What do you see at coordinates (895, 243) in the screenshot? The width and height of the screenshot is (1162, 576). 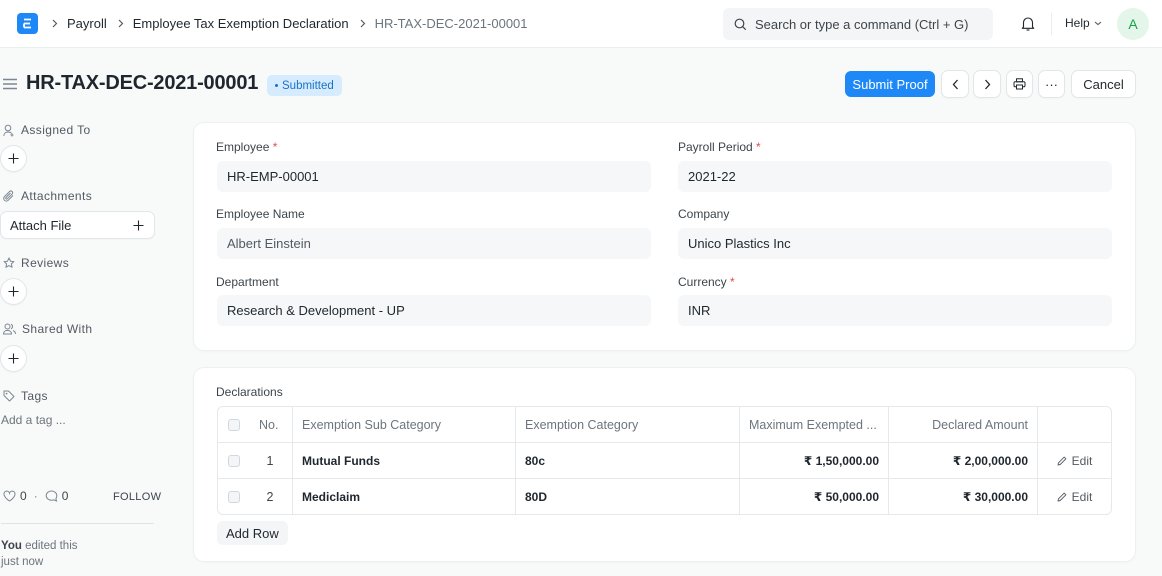 I see `company-field: Unico Plastics Inc` at bounding box center [895, 243].